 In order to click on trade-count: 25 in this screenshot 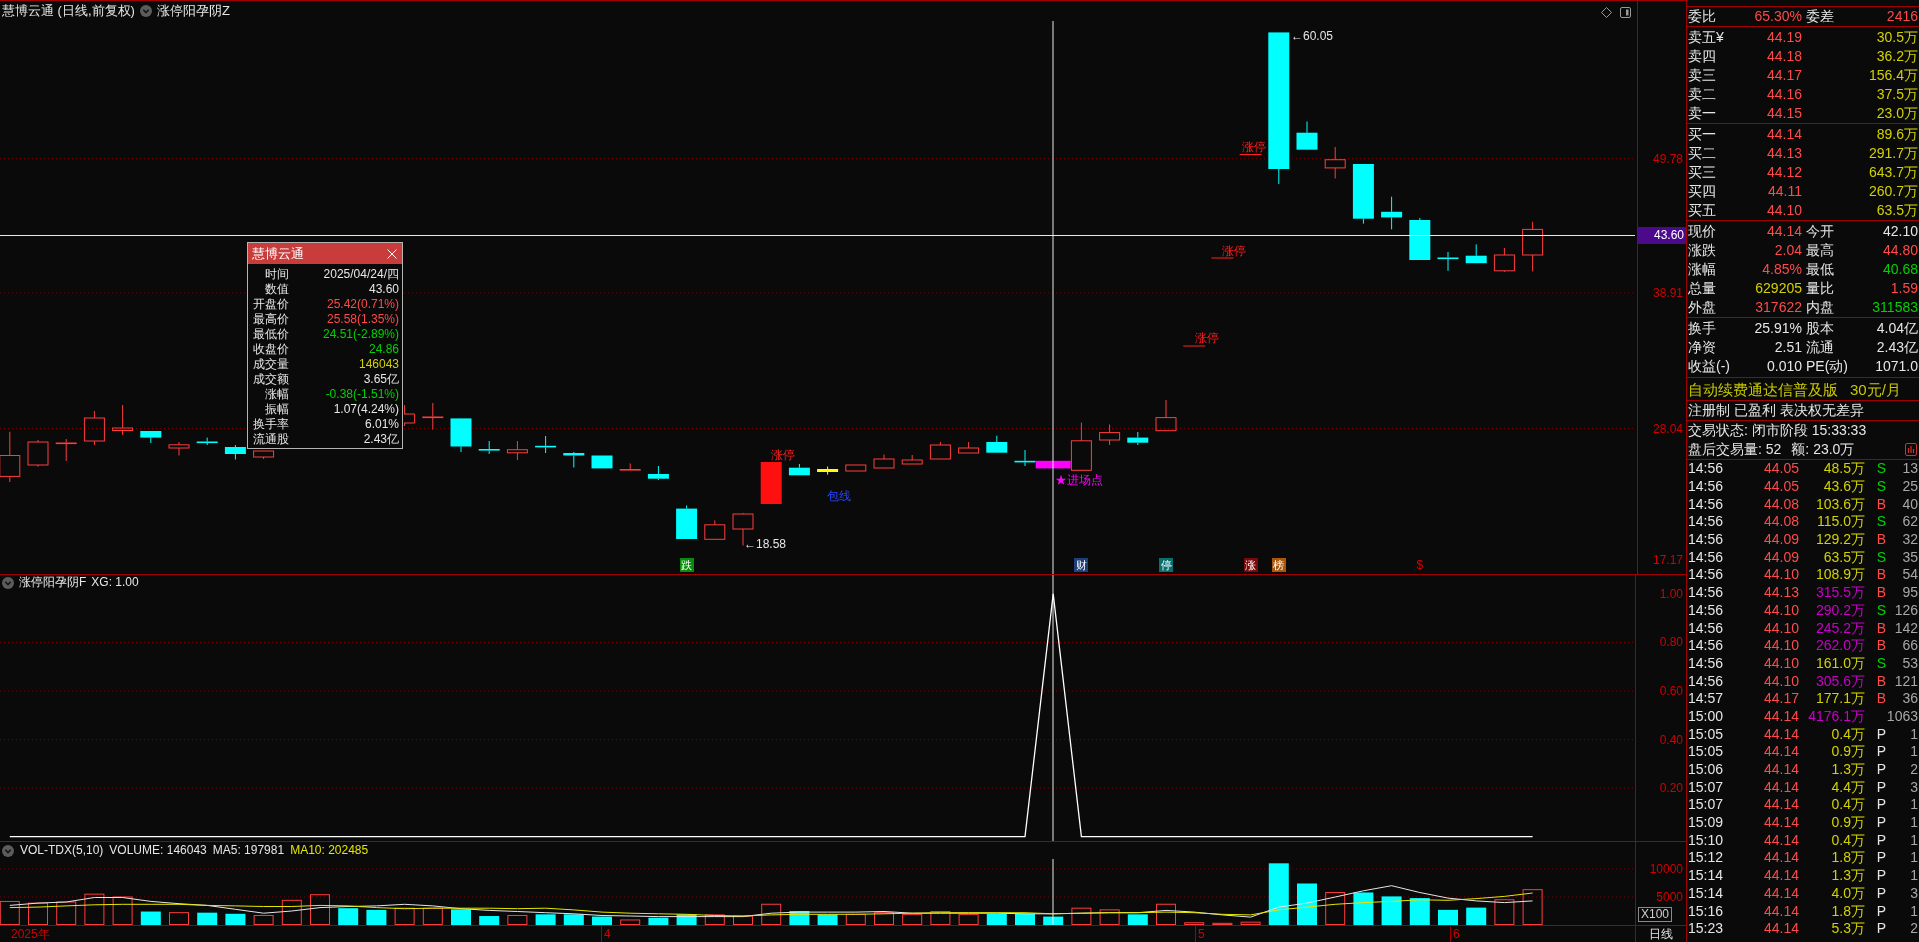, I will do `click(1910, 487)`.